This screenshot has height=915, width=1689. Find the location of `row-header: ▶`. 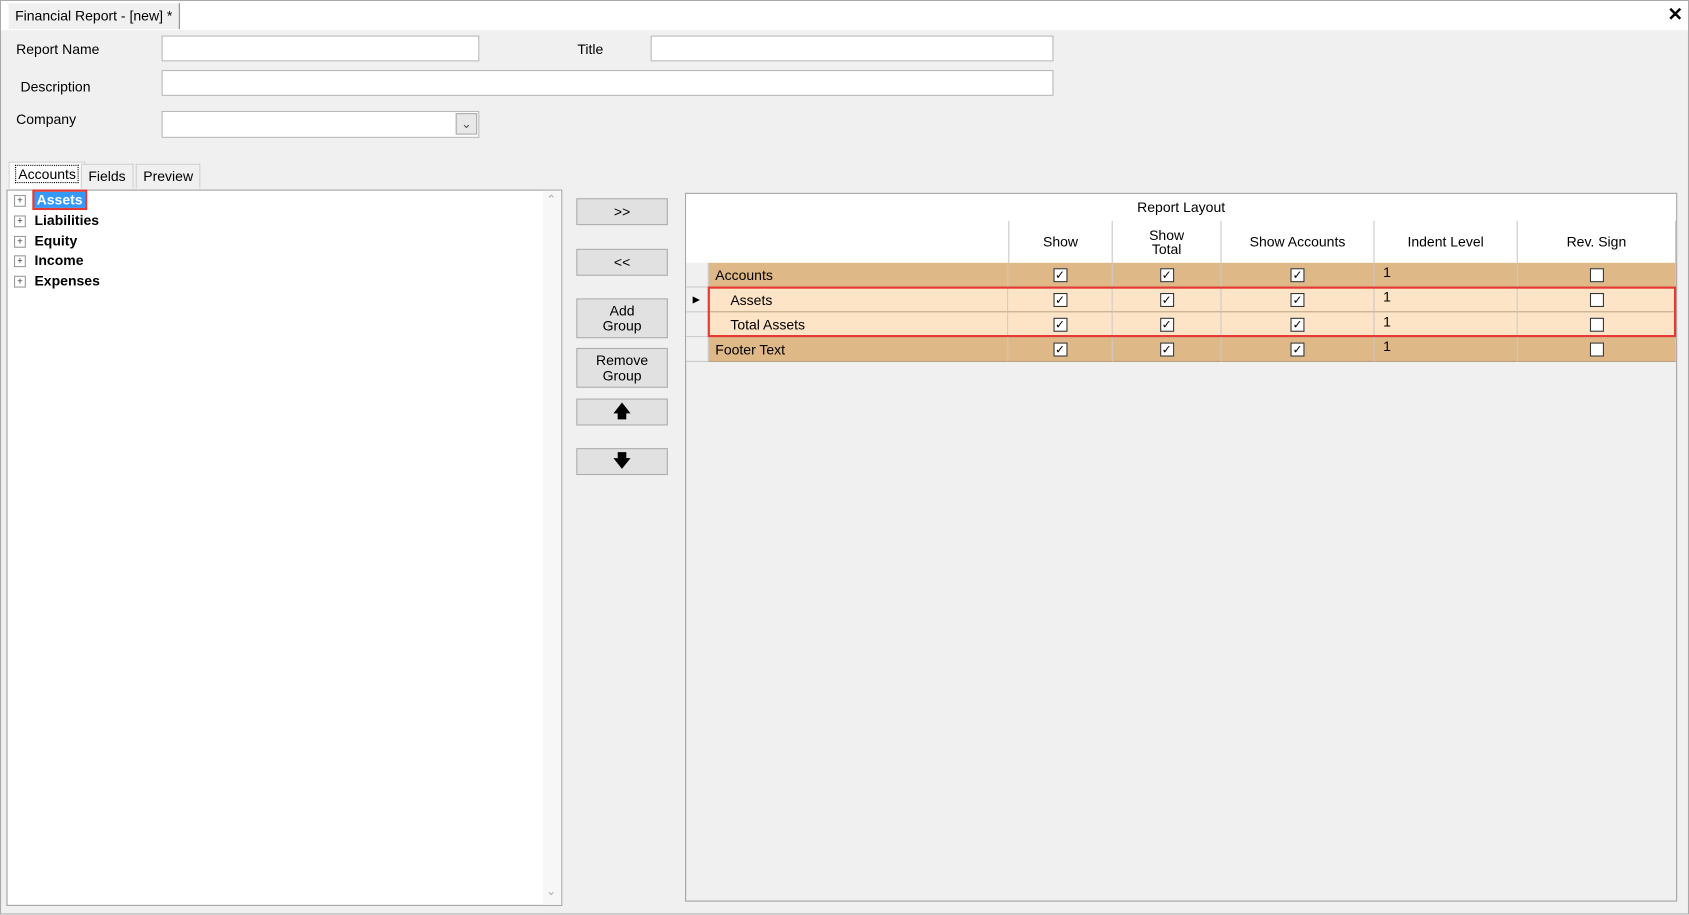

row-header: ▶ is located at coordinates (697, 300).